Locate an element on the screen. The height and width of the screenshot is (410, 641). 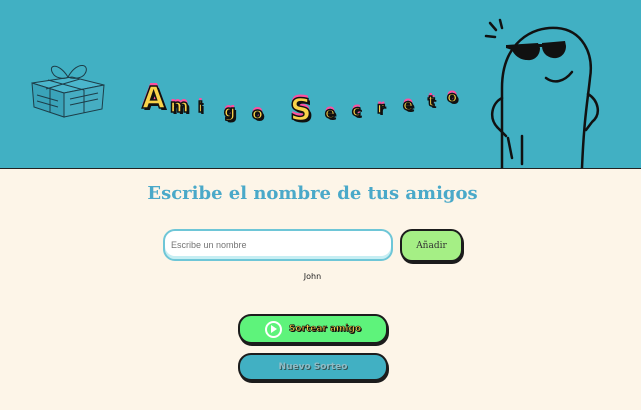
app-title: AmigoSecreto is located at coordinates (305, 107).